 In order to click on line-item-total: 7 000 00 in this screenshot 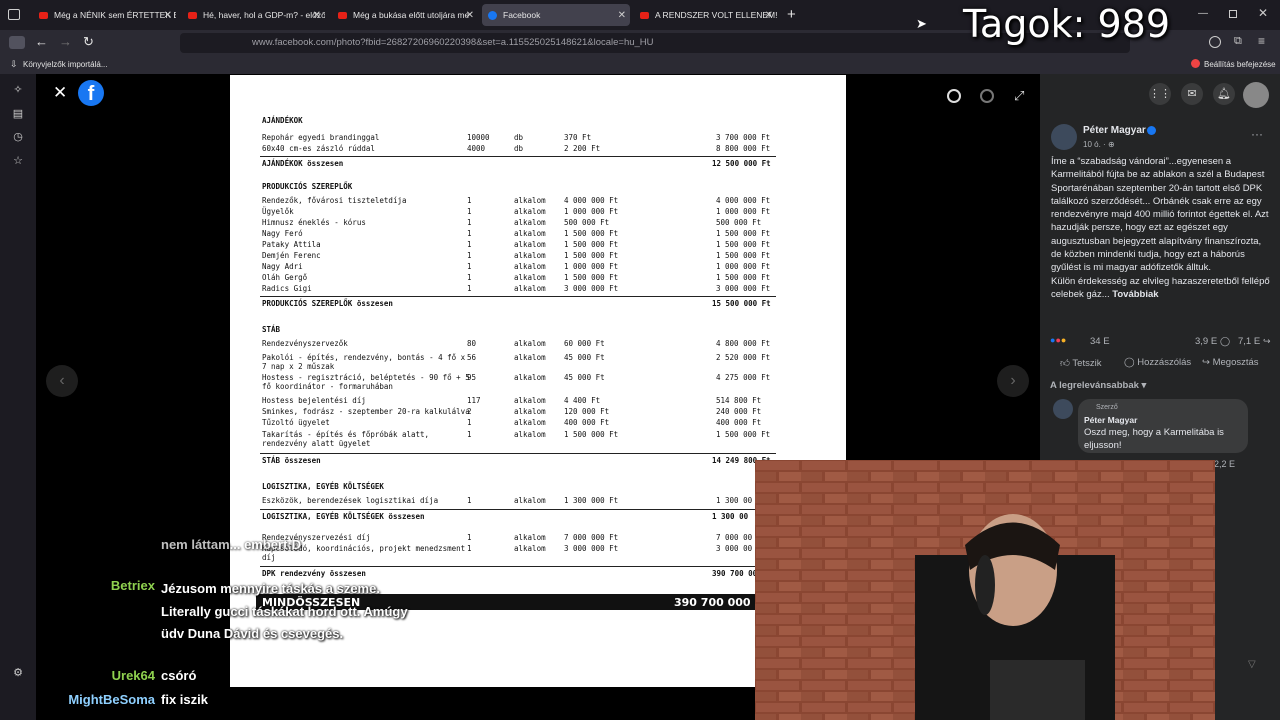, I will do `click(734, 537)`.